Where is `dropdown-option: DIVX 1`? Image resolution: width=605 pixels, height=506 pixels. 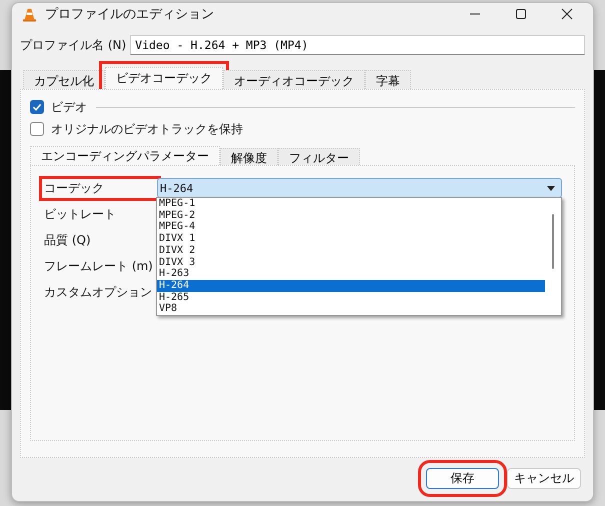 dropdown-option: DIVX 1 is located at coordinates (351, 239).